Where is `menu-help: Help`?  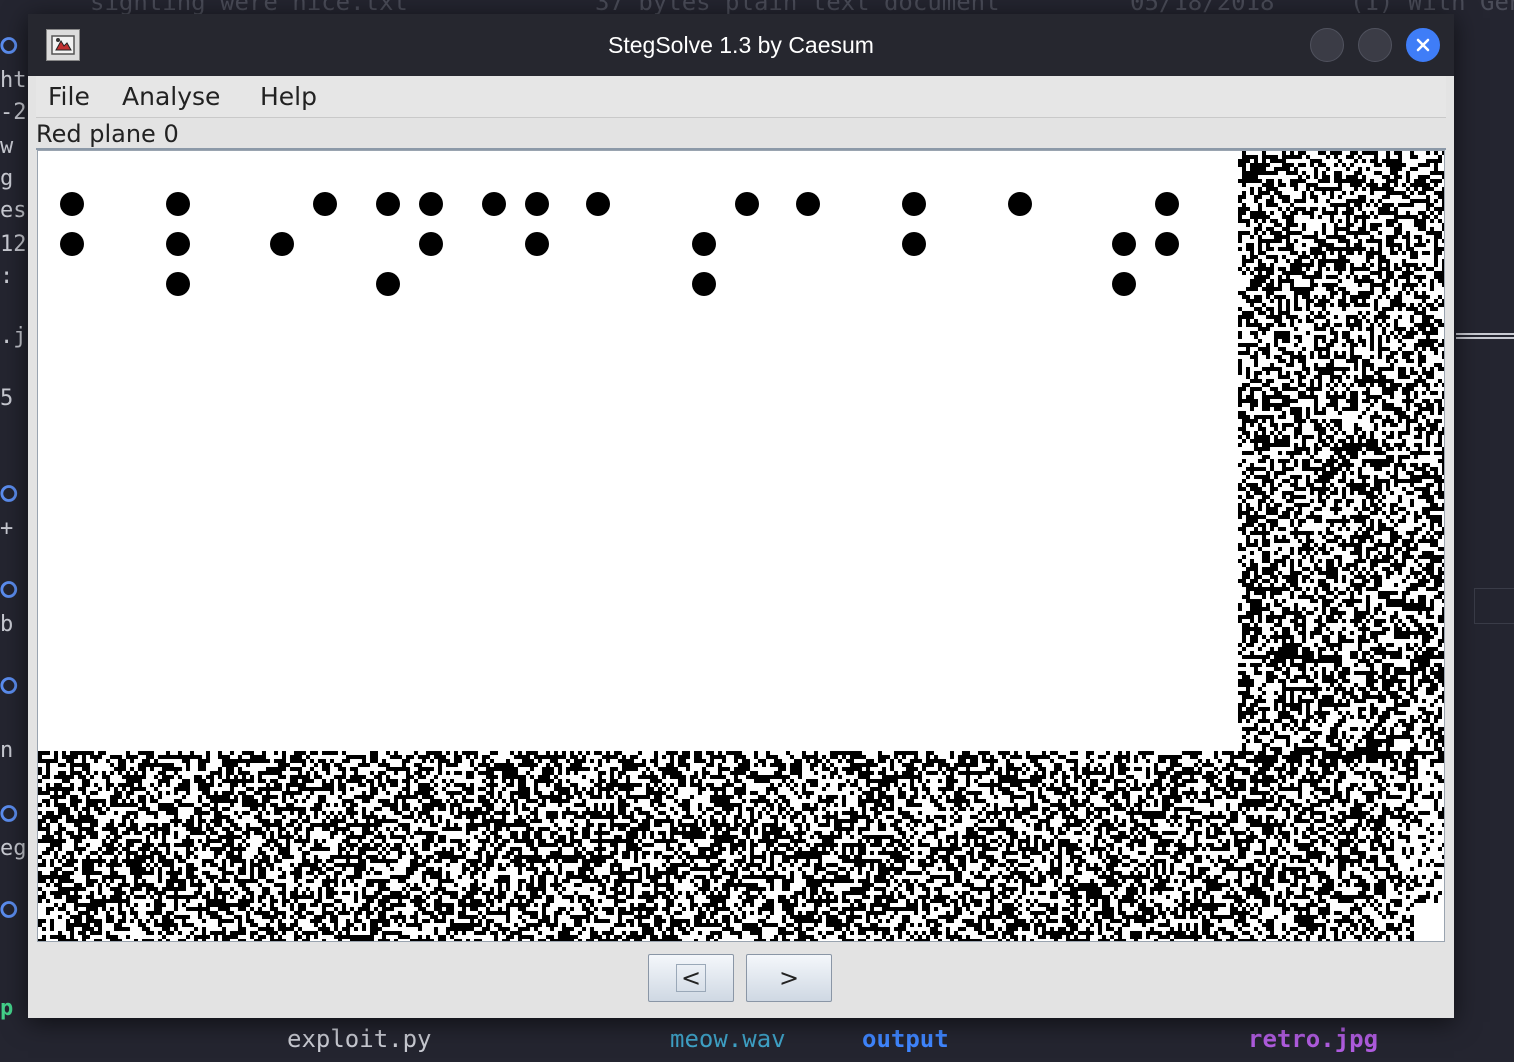
menu-help: Help is located at coordinates (288, 97).